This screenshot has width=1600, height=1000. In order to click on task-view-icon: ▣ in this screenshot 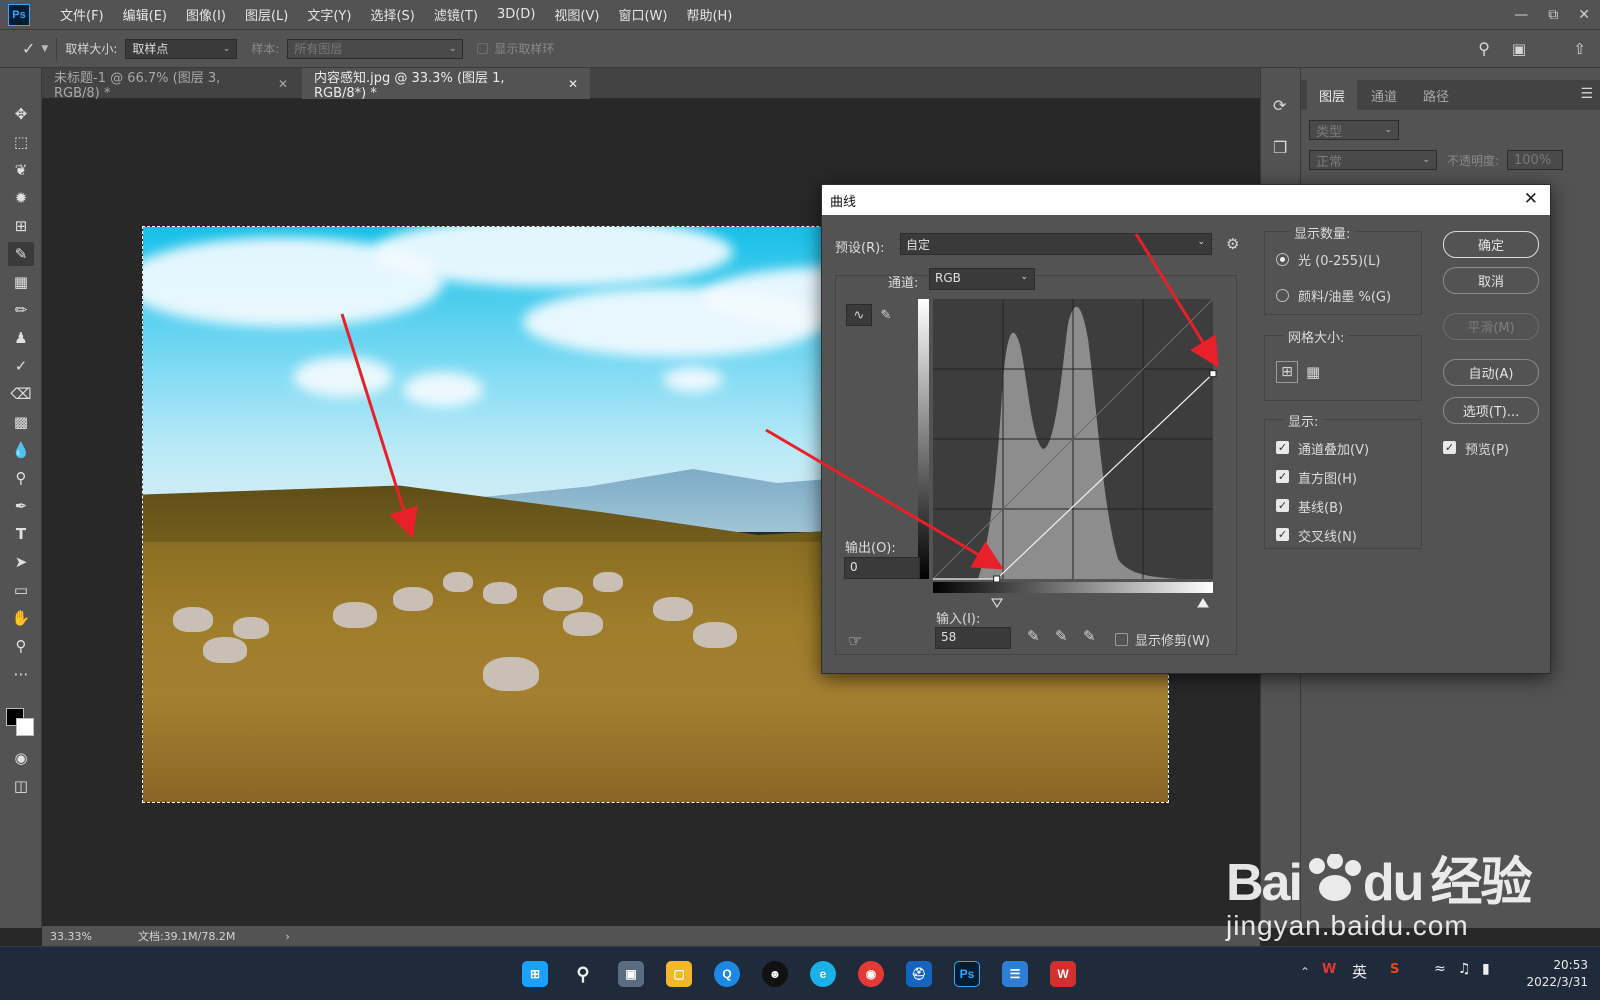, I will do `click(631, 974)`.